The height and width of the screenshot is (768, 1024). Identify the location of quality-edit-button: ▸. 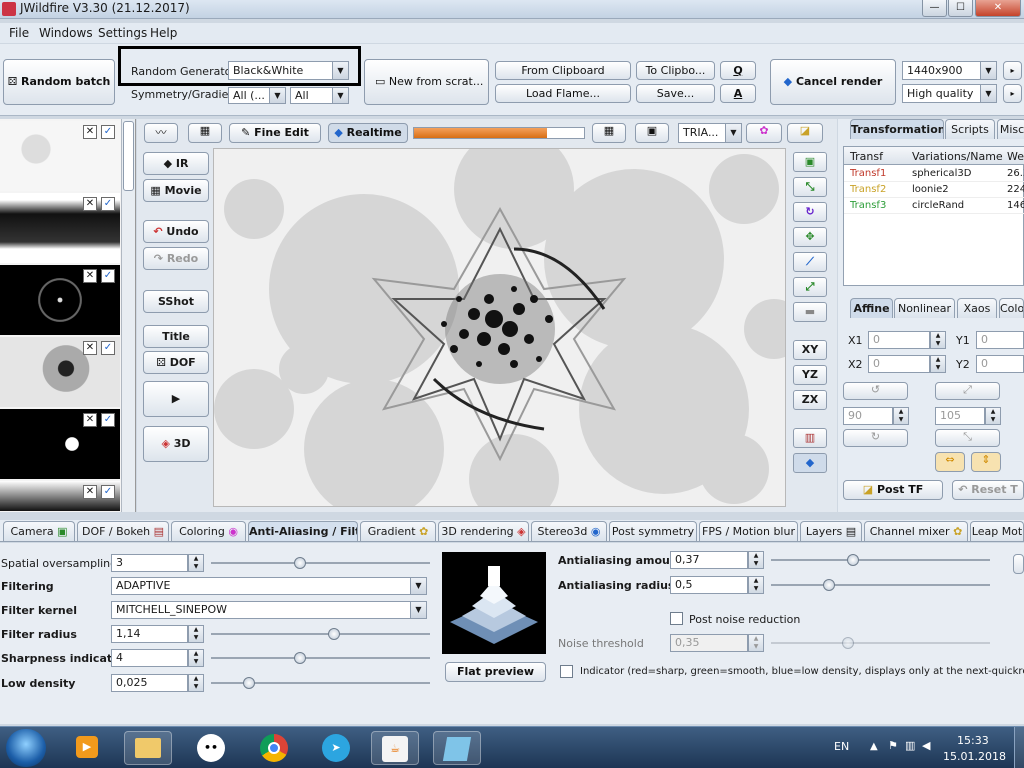
(1012, 93).